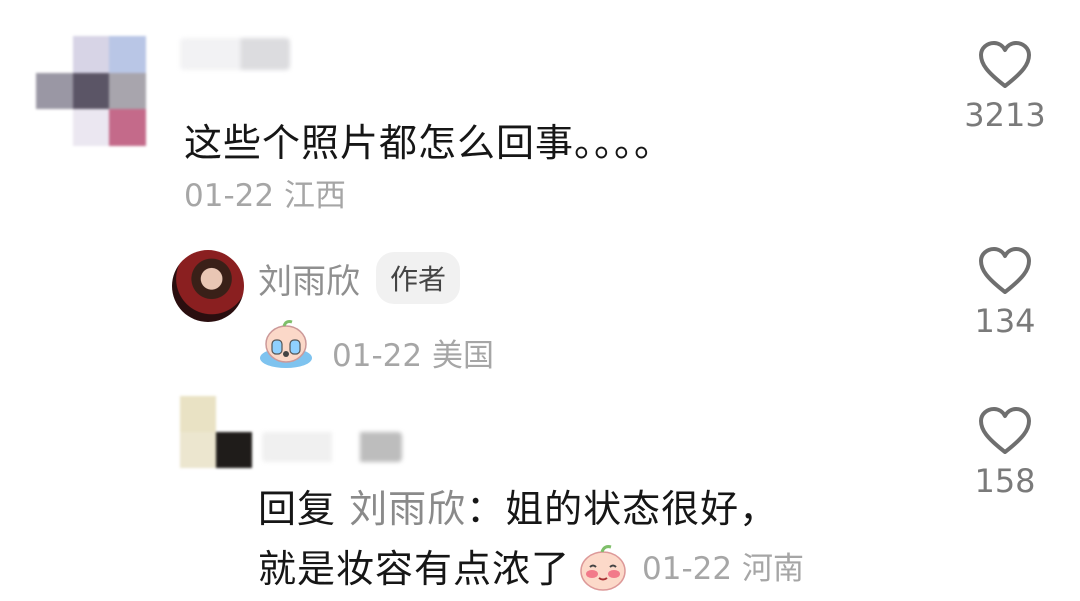 This screenshot has height=601, width=1080. What do you see at coordinates (377, 356) in the screenshot?
I see `author-date: 01-22` at bounding box center [377, 356].